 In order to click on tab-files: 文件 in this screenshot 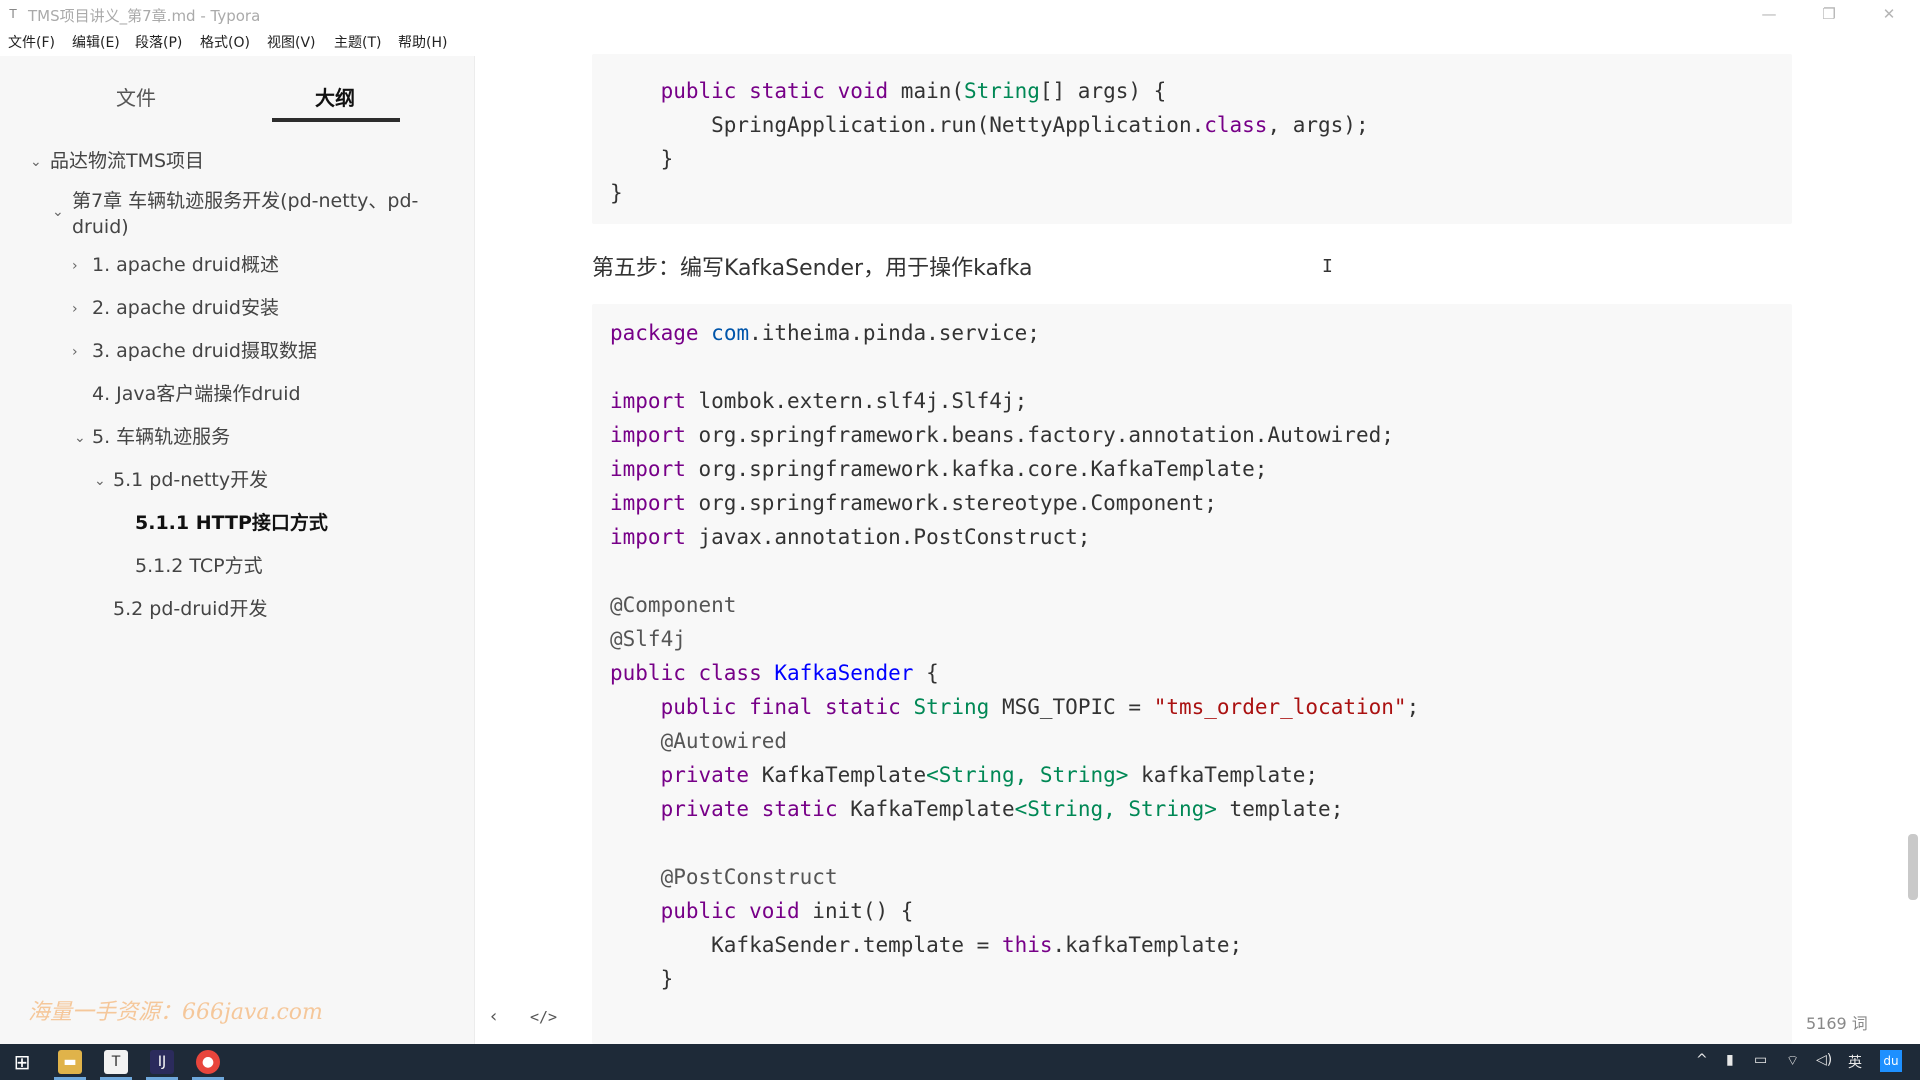, I will do `click(136, 96)`.